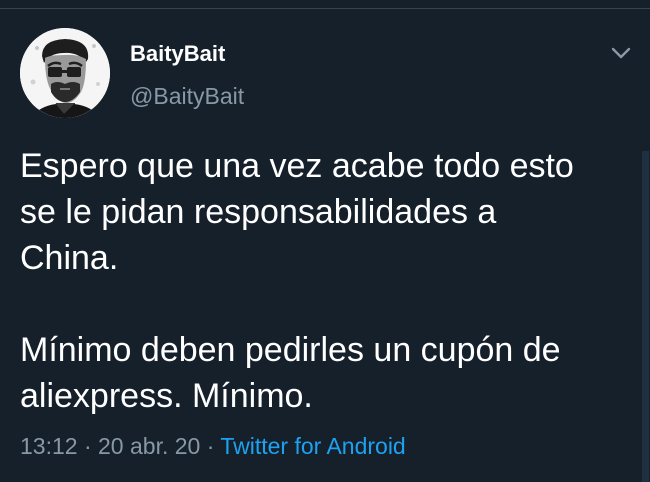  Describe the element at coordinates (312, 446) in the screenshot. I see `tweet-source-link: Twitter for Android` at that location.